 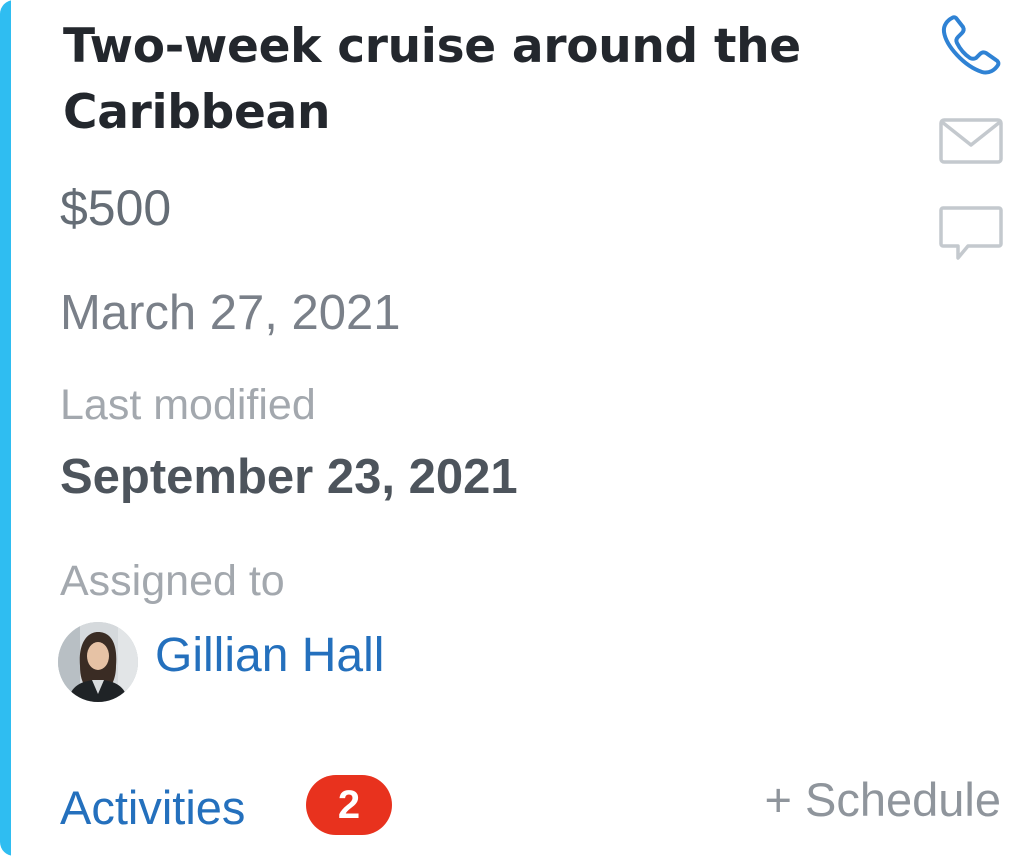 What do you see at coordinates (98, 662) in the screenshot?
I see `avatar` at bounding box center [98, 662].